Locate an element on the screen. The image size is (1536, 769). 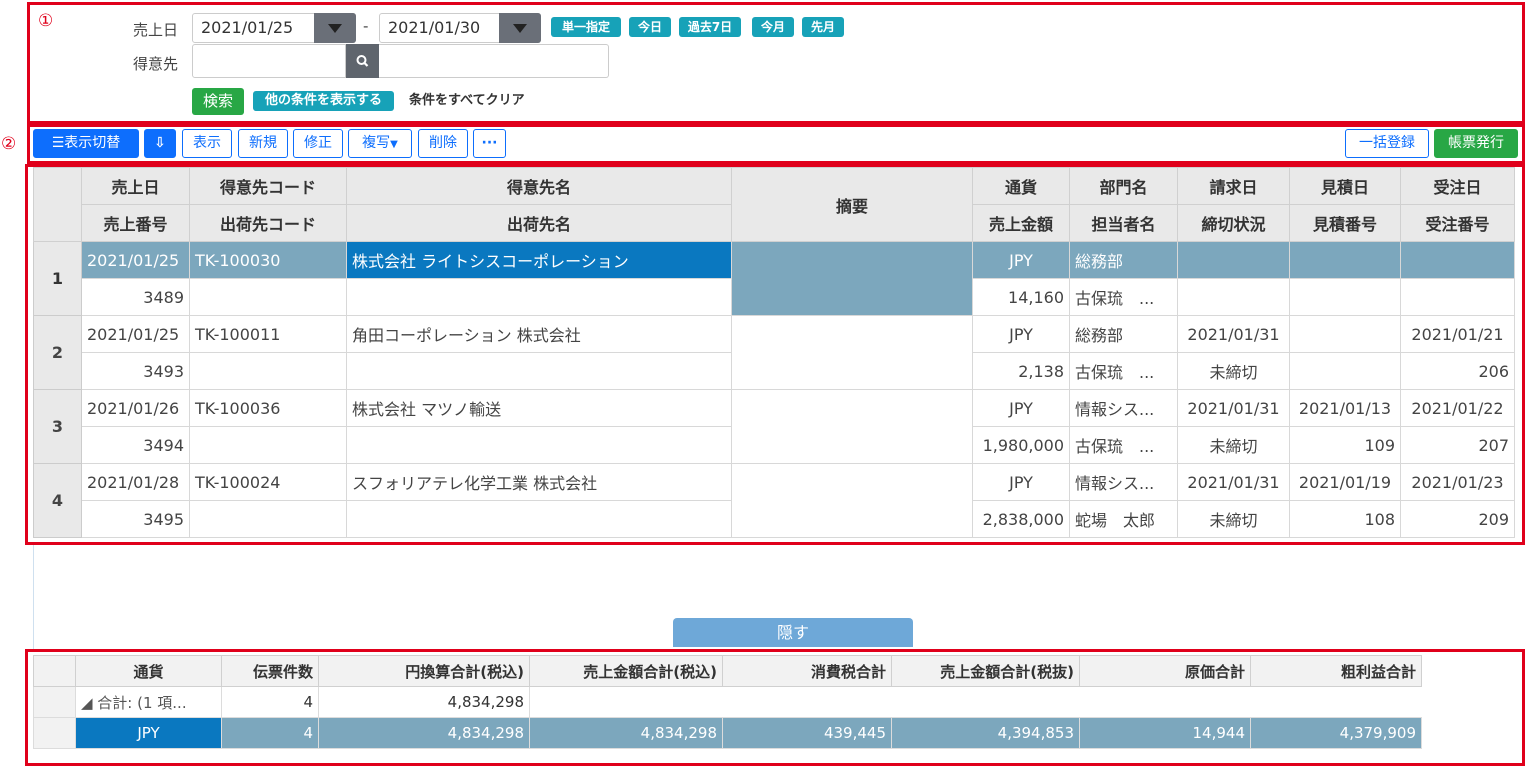
col-sales-date: 売上日 is located at coordinates (135, 186).